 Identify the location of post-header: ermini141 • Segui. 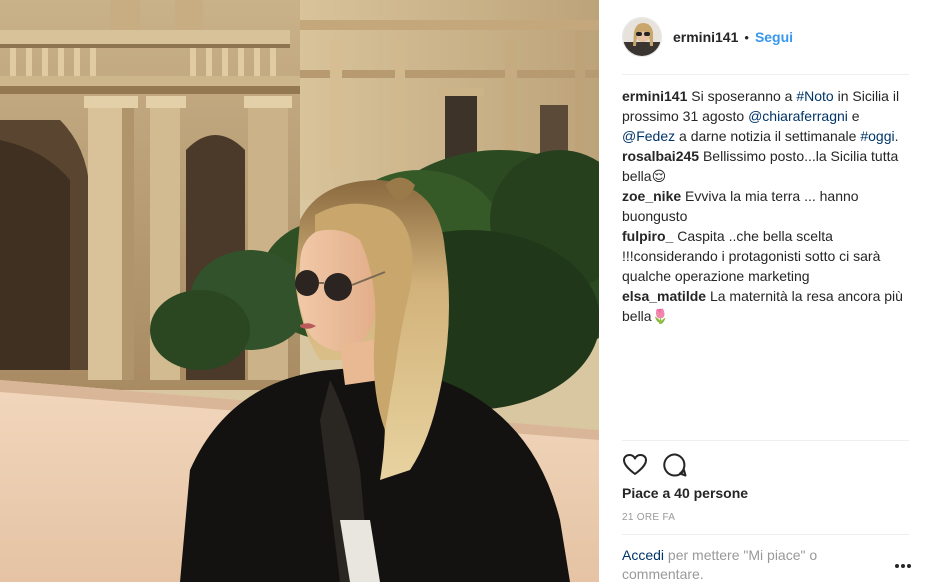
(765, 37).